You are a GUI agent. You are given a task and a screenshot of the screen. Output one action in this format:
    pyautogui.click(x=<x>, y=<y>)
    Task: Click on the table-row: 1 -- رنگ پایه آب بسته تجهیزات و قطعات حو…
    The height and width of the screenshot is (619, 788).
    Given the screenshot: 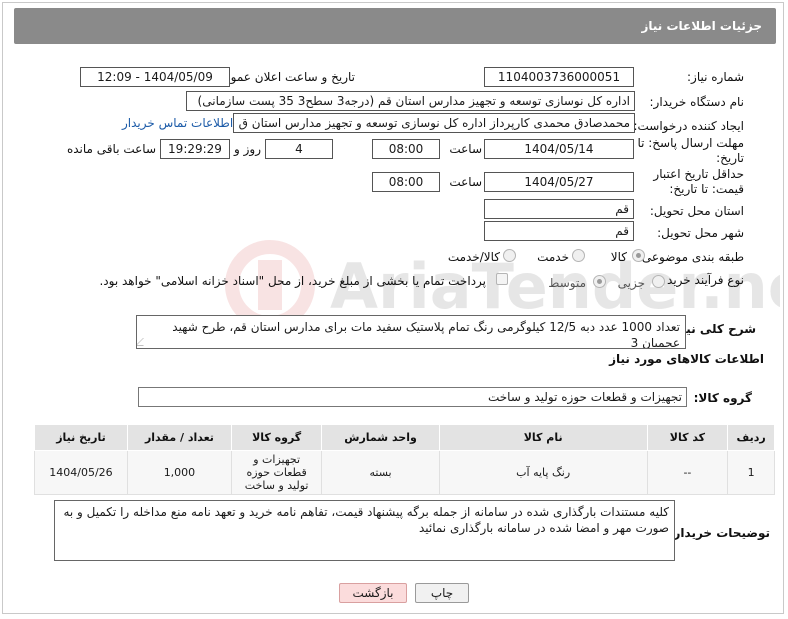 What is the action you would take?
    pyautogui.click(x=404, y=472)
    